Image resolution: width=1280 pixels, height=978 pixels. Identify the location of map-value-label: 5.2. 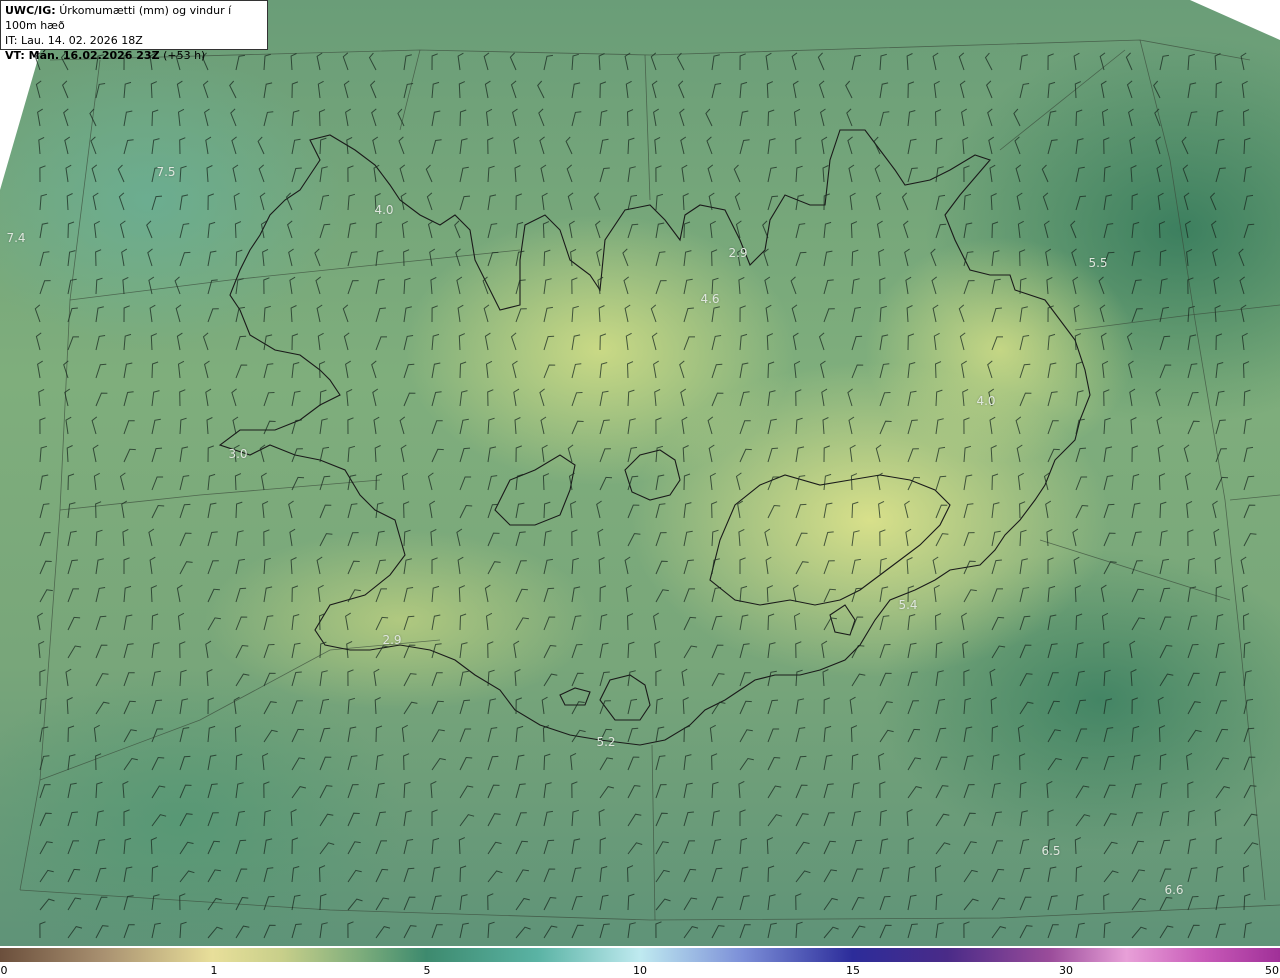
(606, 742).